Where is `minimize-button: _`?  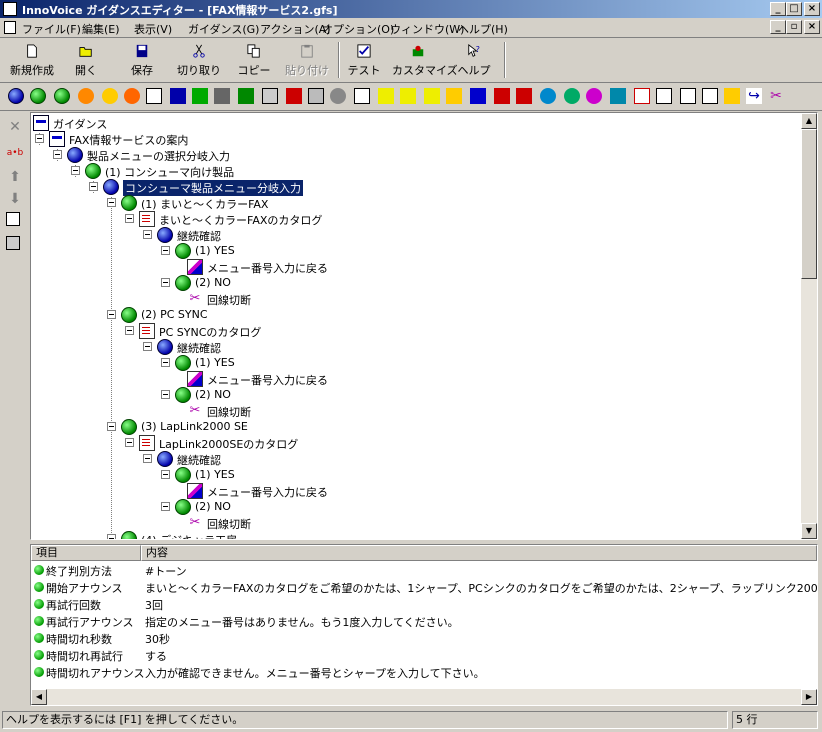 minimize-button: _ is located at coordinates (778, 9).